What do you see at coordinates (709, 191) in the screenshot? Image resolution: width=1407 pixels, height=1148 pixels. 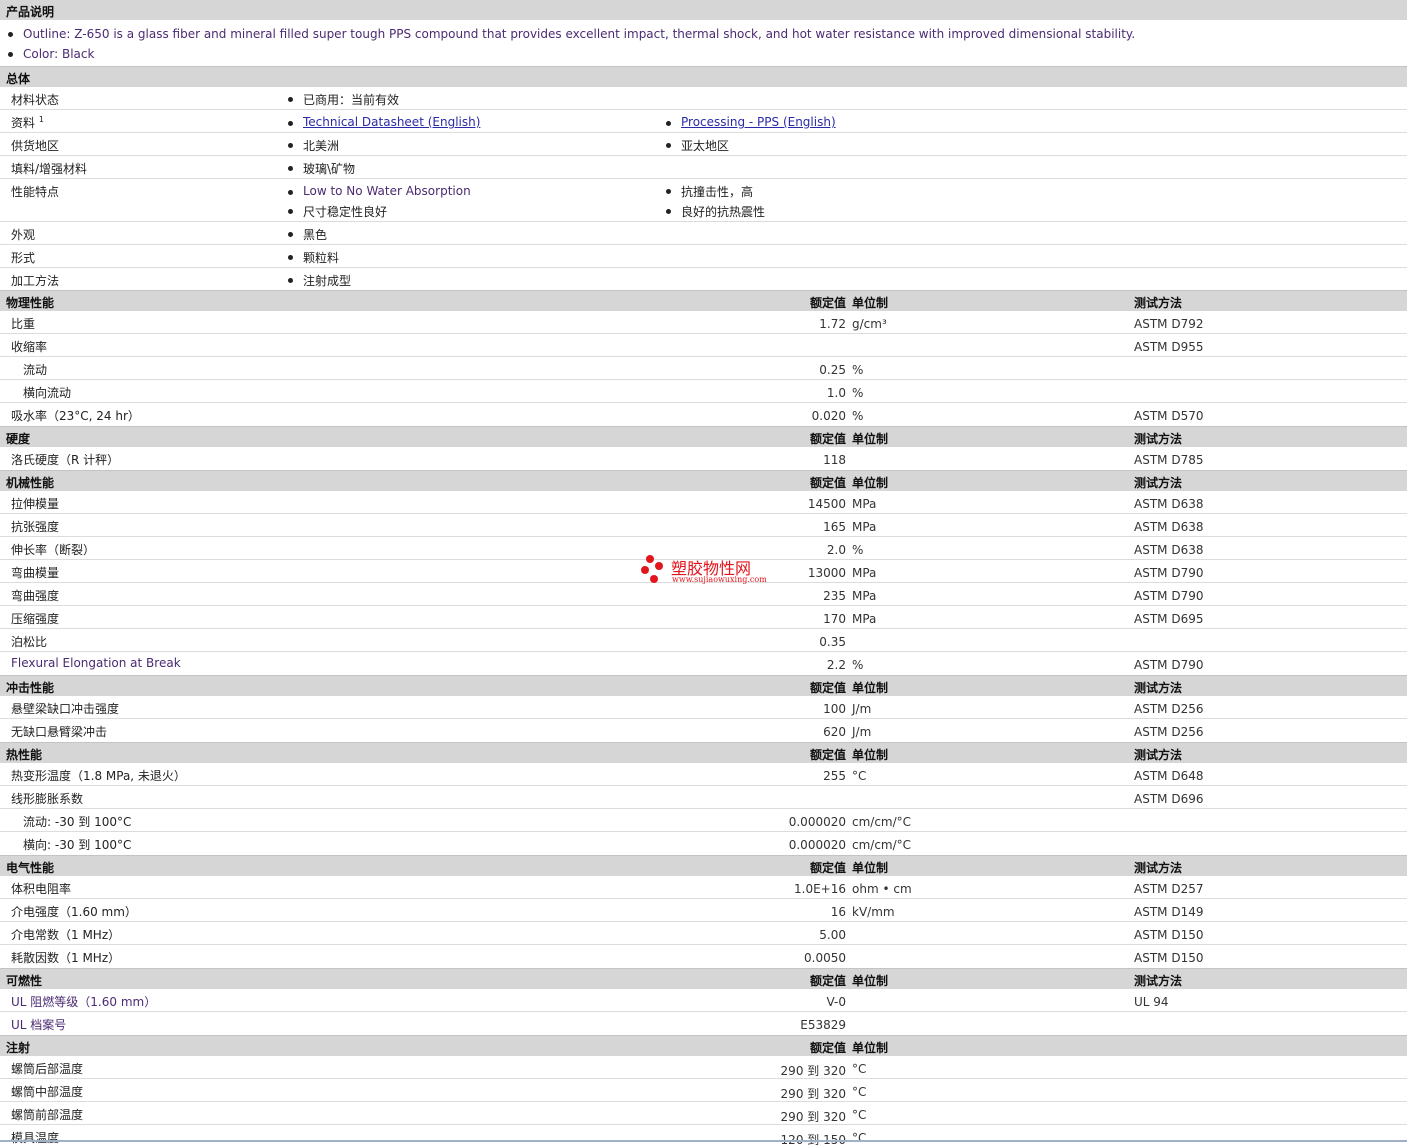 I see `list-item: 抗撞击性，高` at bounding box center [709, 191].